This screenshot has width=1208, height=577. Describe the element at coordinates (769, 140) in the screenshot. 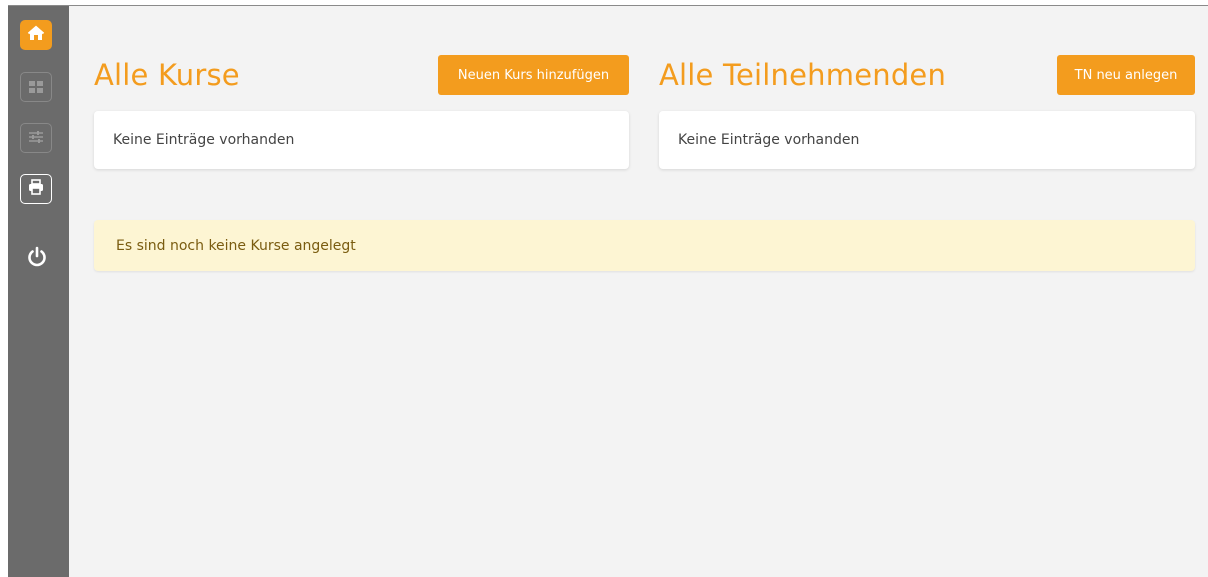

I see `participants-empty-text: Keine Einträge vorhanden` at that location.